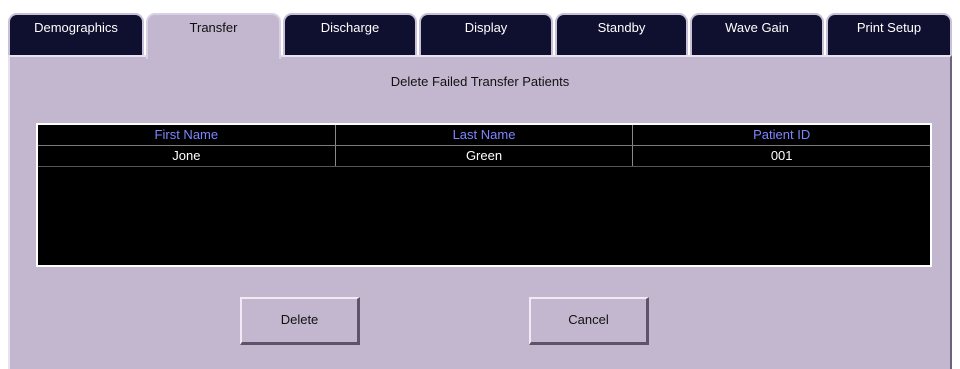  I want to click on table-header: First Name Last Name Patient ID, so click(484, 135).